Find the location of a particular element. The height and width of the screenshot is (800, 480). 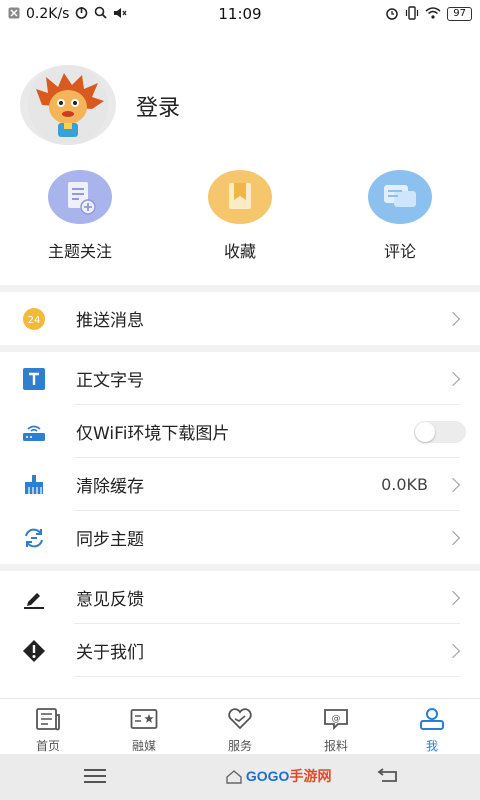

svg-text: 24 is located at coordinates (34, 320).